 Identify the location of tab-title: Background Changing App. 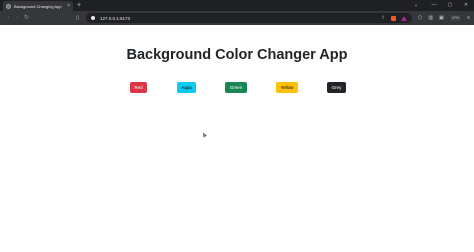
(38, 6).